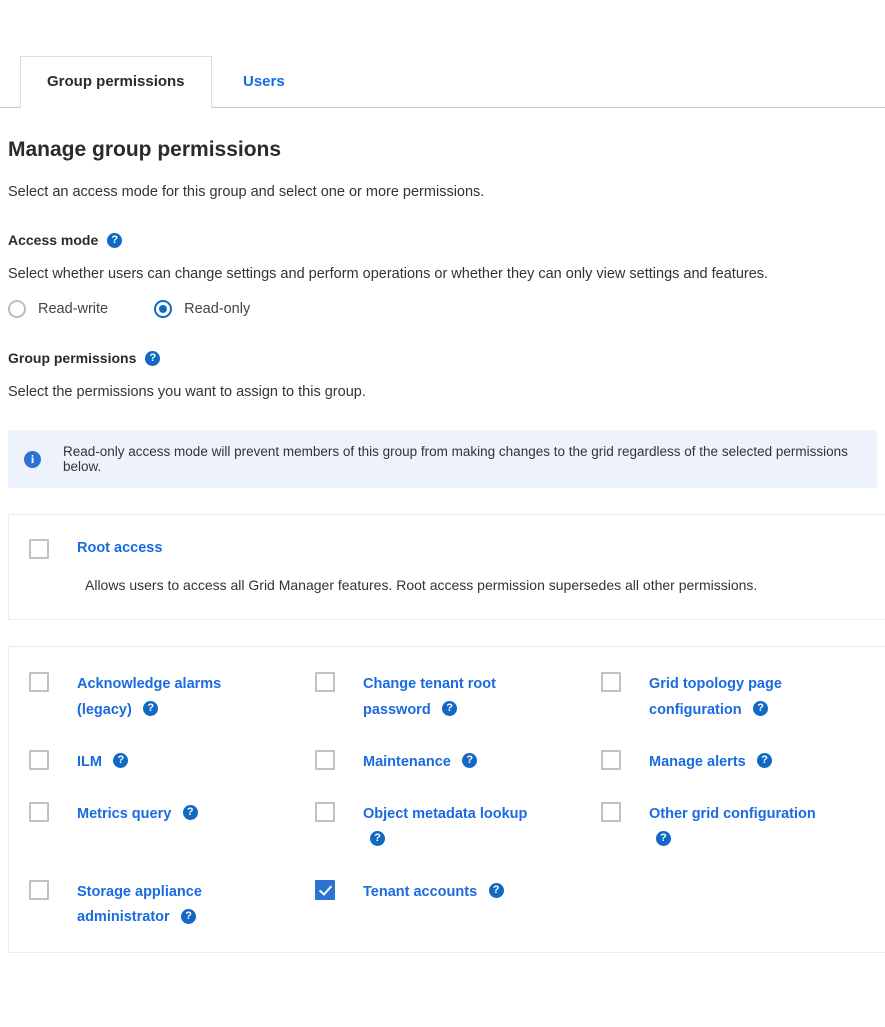 This screenshot has width=885, height=1027. Describe the element at coordinates (442, 240) in the screenshot. I see `access-mode-label: Access mode ?` at that location.